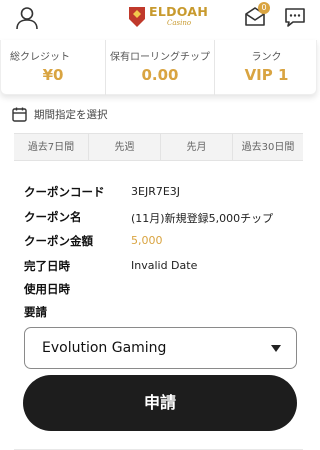 This screenshot has height=450, width=320. Describe the element at coordinates (156, 191) in the screenshot. I see `detail-value: 3EJR7E3J` at that location.